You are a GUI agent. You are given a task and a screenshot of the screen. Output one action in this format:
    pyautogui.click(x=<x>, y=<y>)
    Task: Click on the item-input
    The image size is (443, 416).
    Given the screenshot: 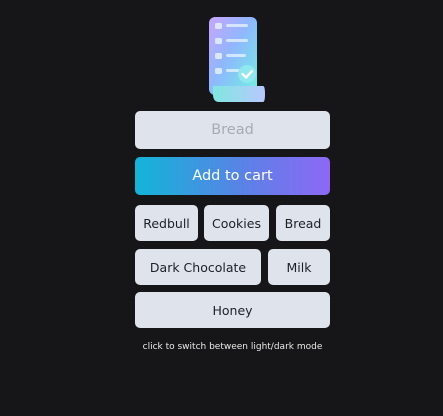 What is the action you would take?
    pyautogui.click(x=232, y=130)
    